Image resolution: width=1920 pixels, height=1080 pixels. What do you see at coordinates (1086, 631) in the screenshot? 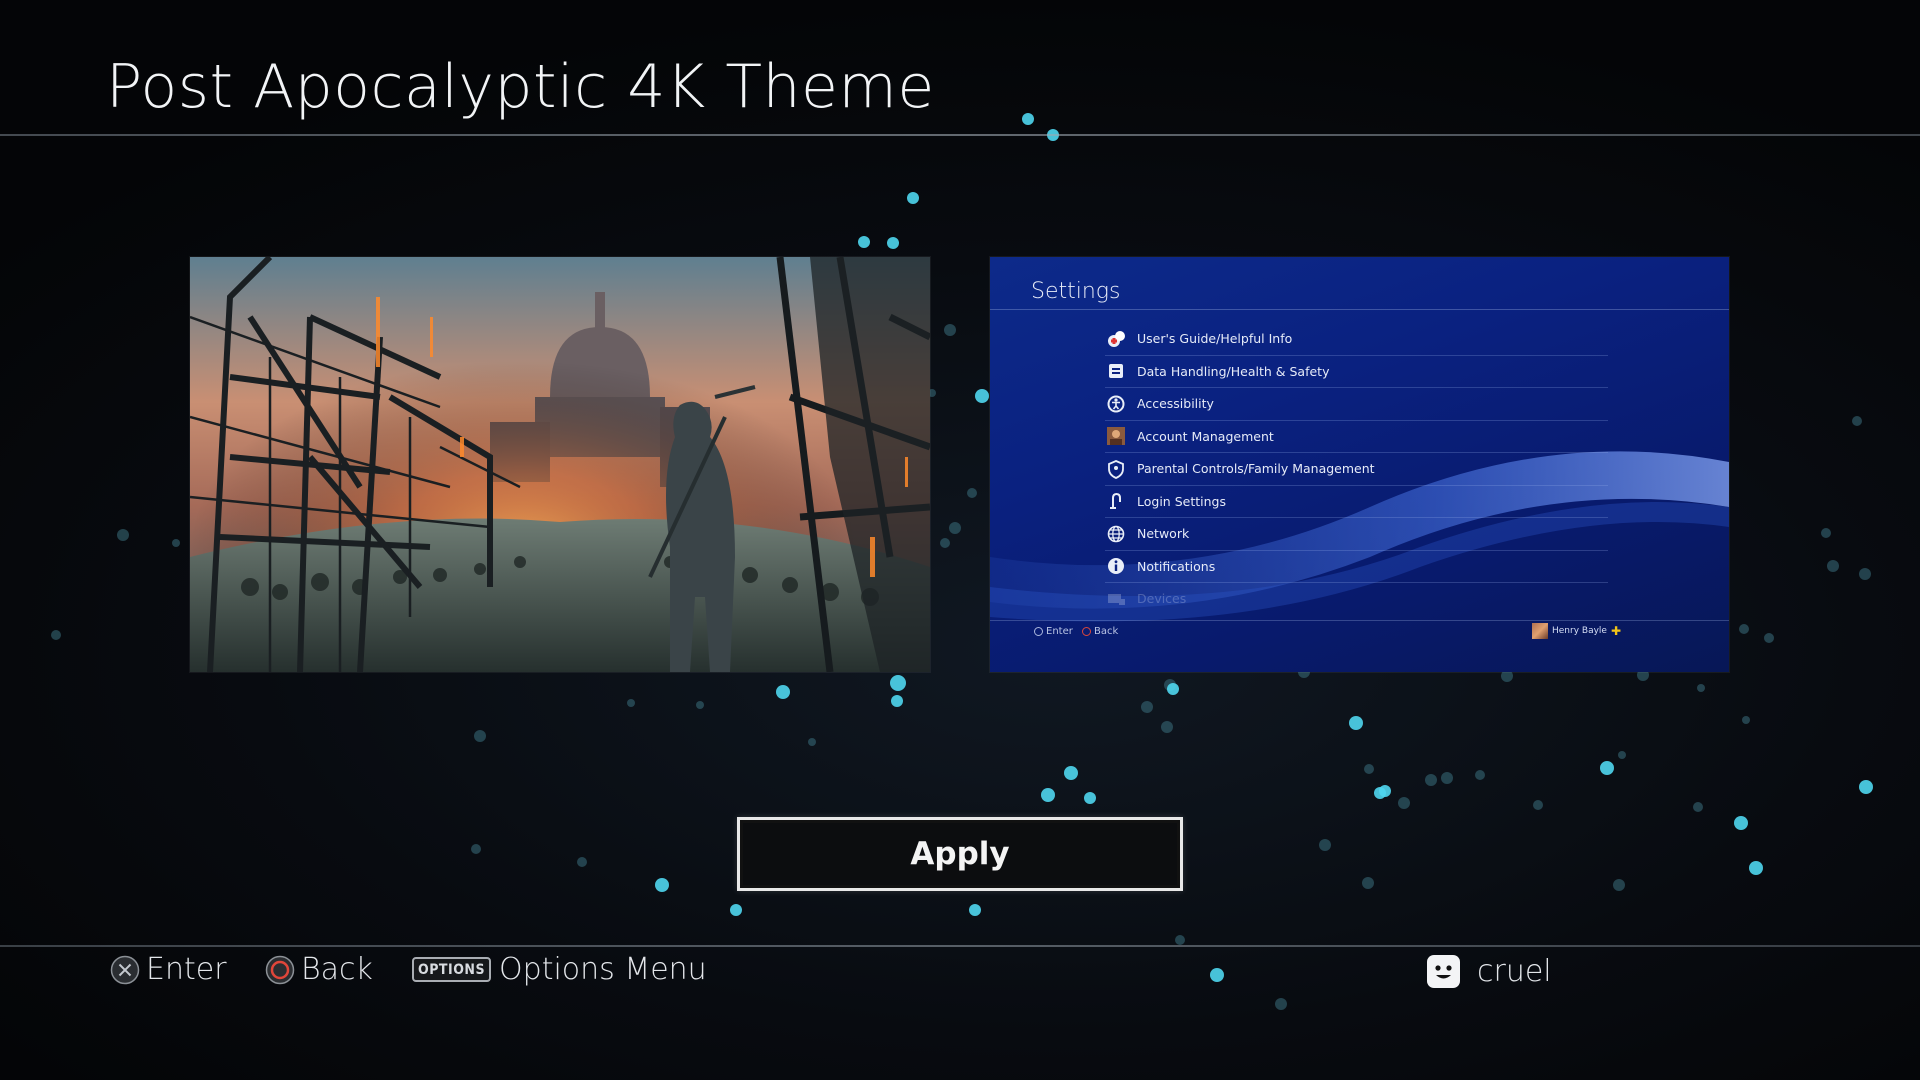
I see `circle-button-icon` at bounding box center [1086, 631].